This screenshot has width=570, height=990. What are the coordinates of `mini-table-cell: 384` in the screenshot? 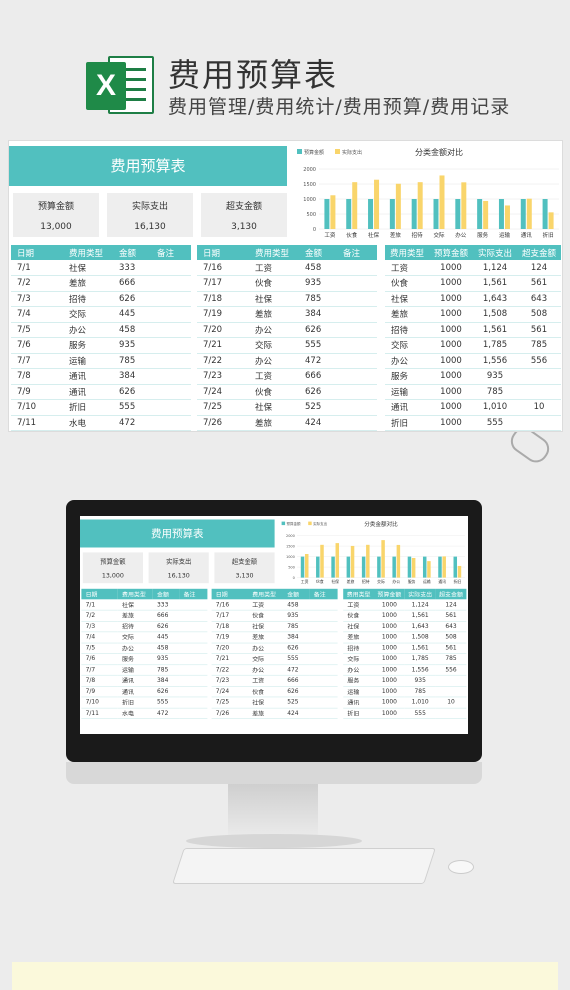 It's located at (296, 637).